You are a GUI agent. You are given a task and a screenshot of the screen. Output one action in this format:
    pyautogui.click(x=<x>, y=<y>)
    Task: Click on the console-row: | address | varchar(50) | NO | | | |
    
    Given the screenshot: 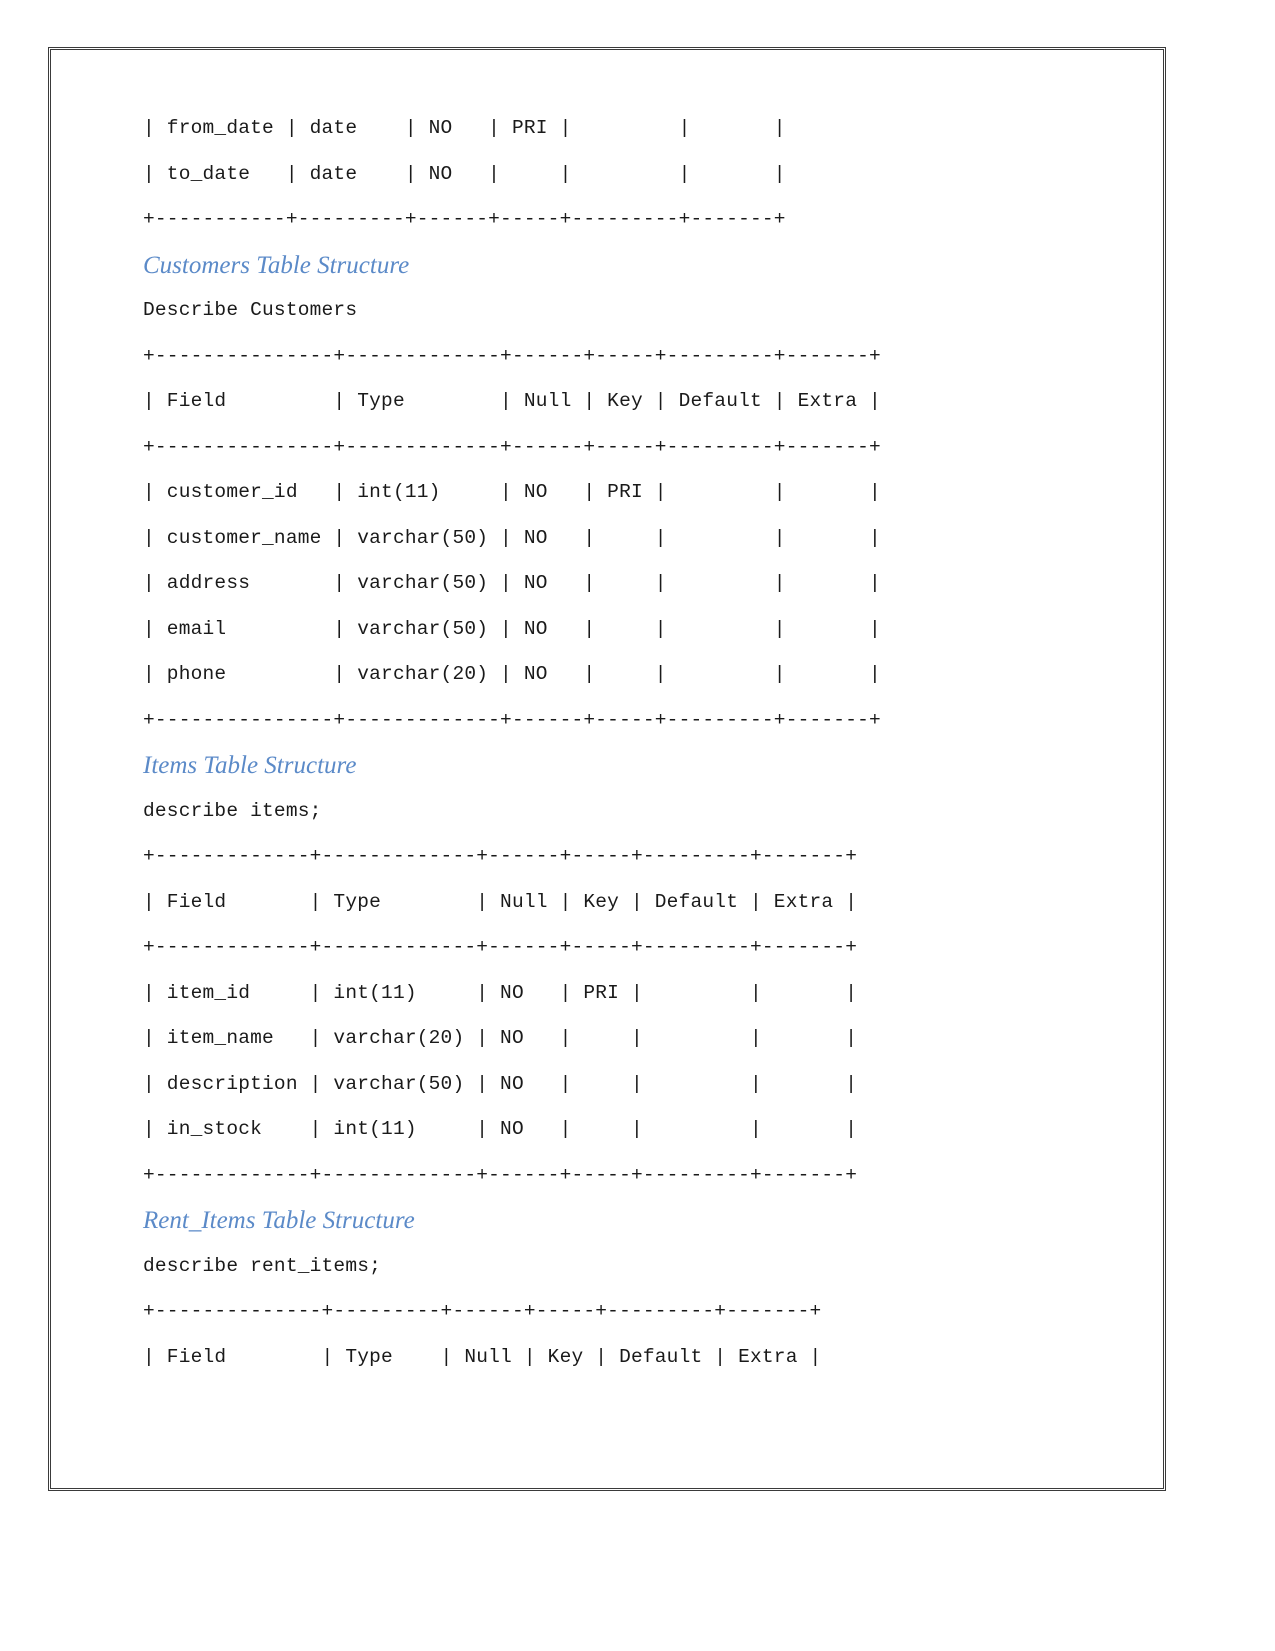 What is the action you would take?
    pyautogui.click(x=512, y=583)
    